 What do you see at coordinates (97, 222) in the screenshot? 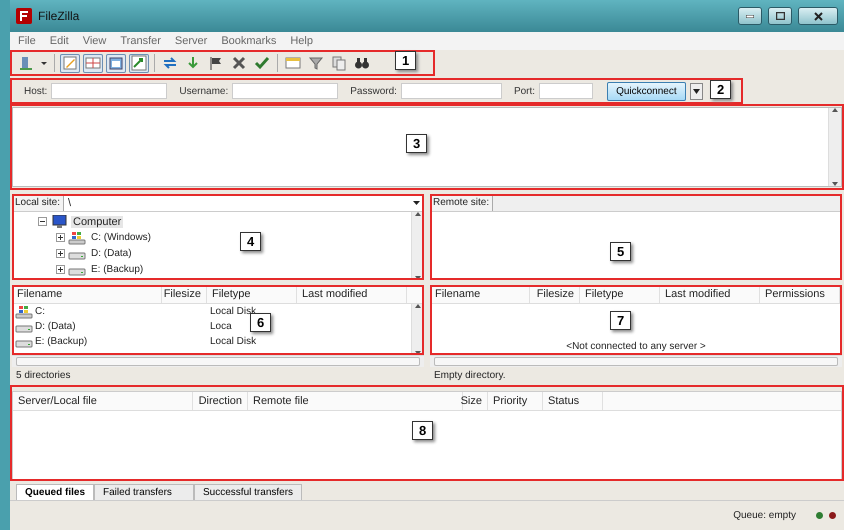
I see `tree-item: Computer` at bounding box center [97, 222].